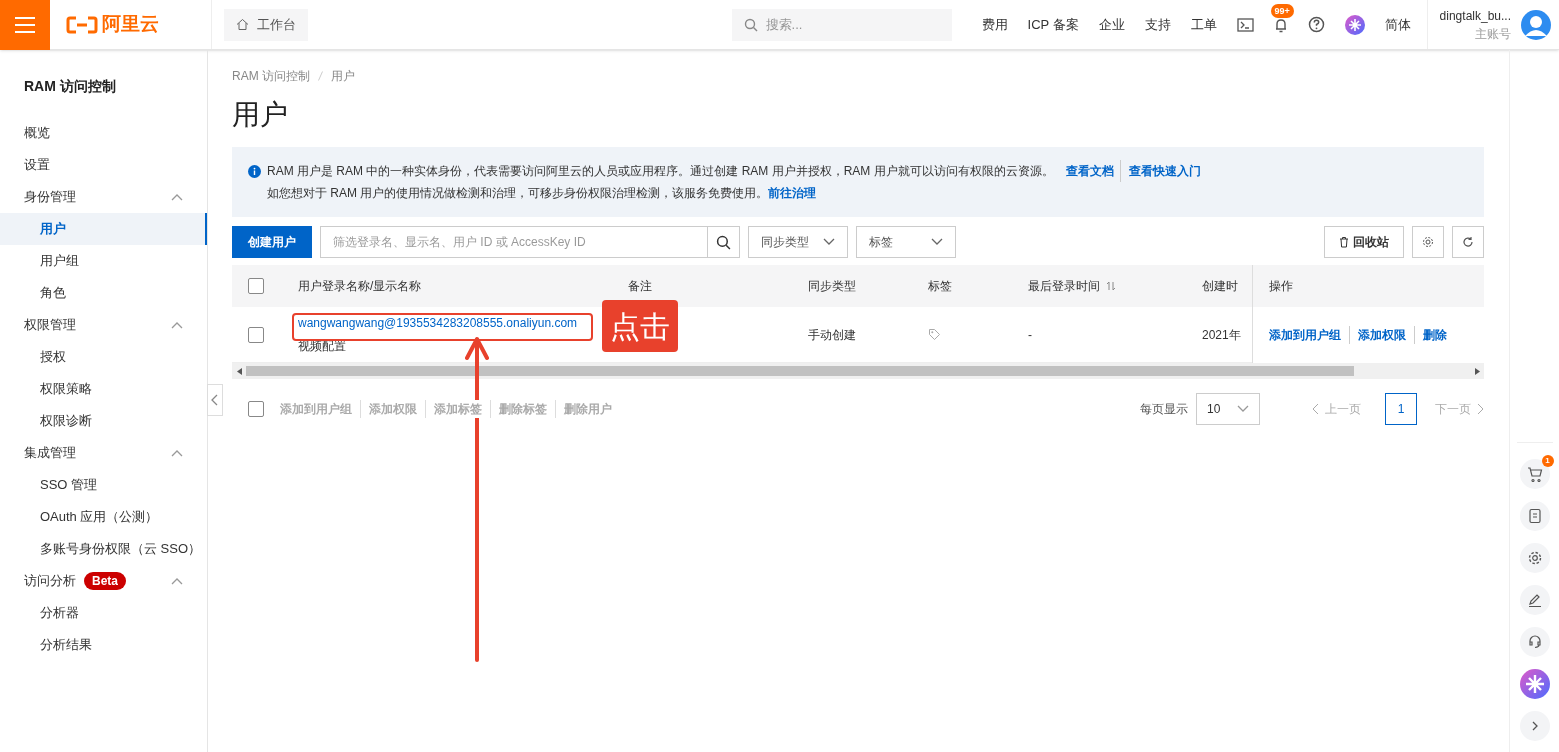 Image resolution: width=1559 pixels, height=752 pixels. Describe the element at coordinates (906, 242) in the screenshot. I see `filter-select: 标签` at that location.